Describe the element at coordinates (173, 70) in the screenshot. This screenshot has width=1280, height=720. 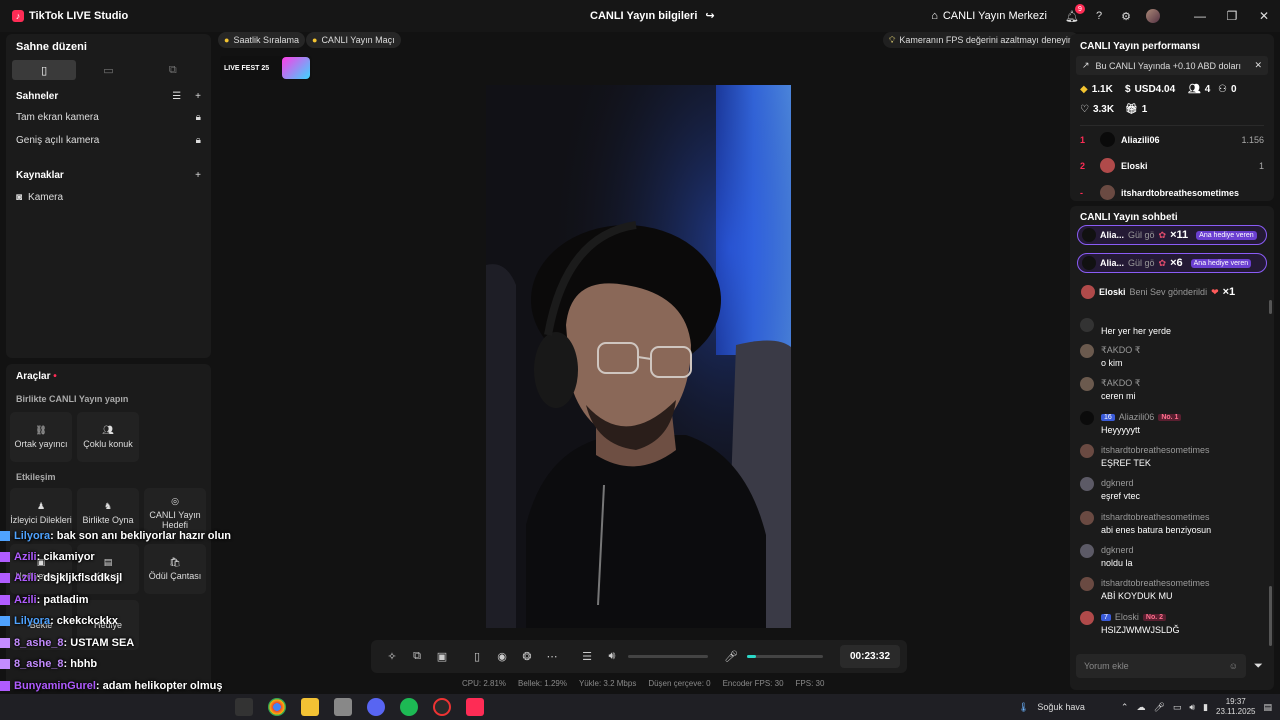
I see `tab-split: ⧉` at that location.